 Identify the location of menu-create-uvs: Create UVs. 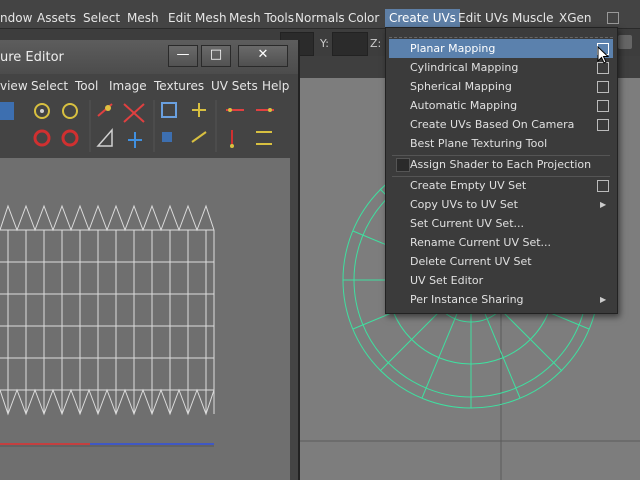
(422, 18).